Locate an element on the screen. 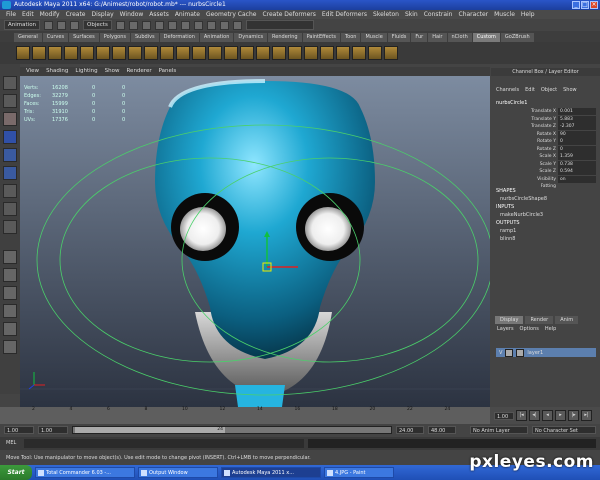  play-backward-button: ◂ is located at coordinates (547, 415).